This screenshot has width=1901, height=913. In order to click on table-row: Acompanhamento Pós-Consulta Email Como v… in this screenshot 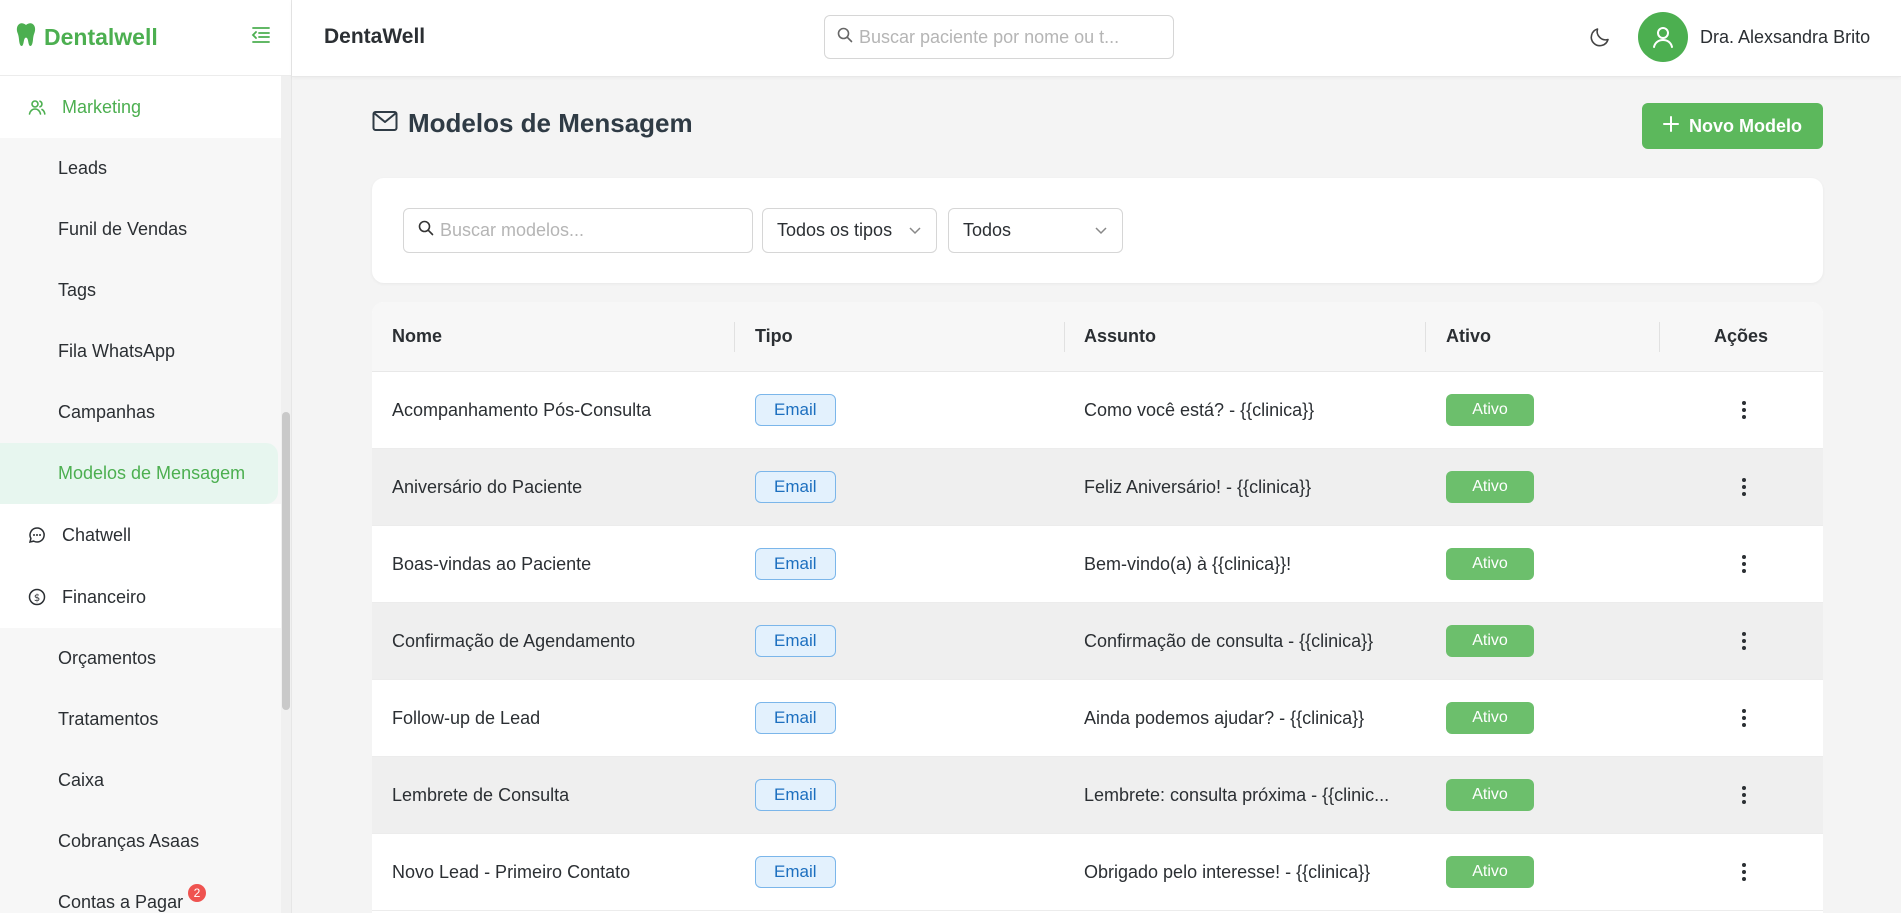, I will do `click(1097, 410)`.